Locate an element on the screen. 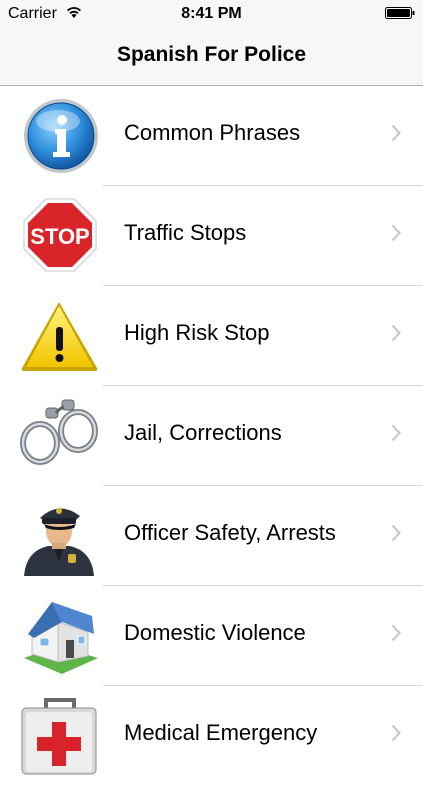  menu-item-high-risk-stop: High Risk Stop is located at coordinates (211, 336).